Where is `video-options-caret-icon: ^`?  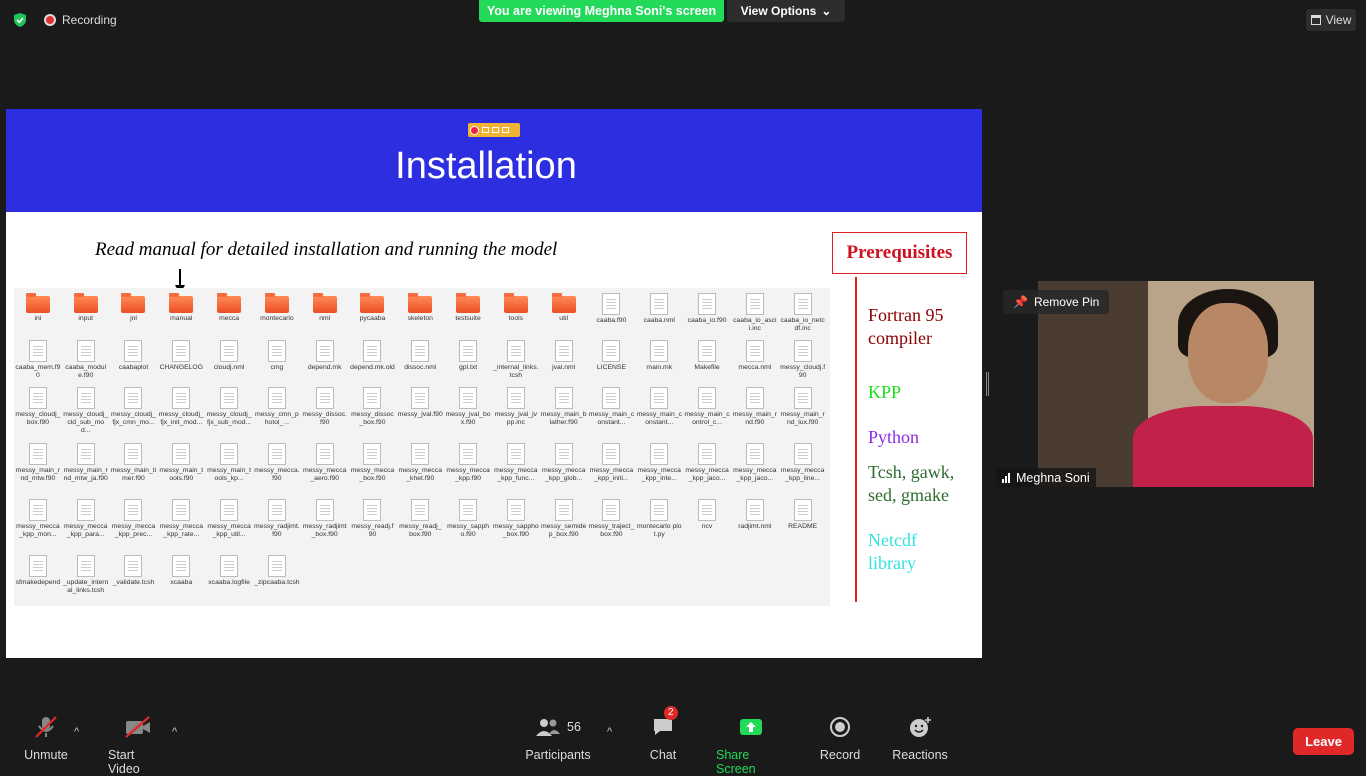
video-options-caret-icon: ^ is located at coordinates (174, 732).